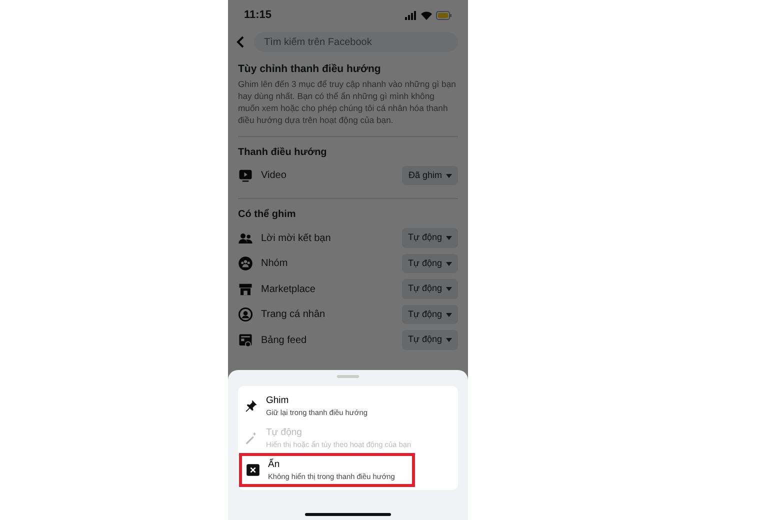 Image resolution: width=780 pixels, height=520 pixels. I want to click on status-dropdown: Đã ghim, so click(430, 176).